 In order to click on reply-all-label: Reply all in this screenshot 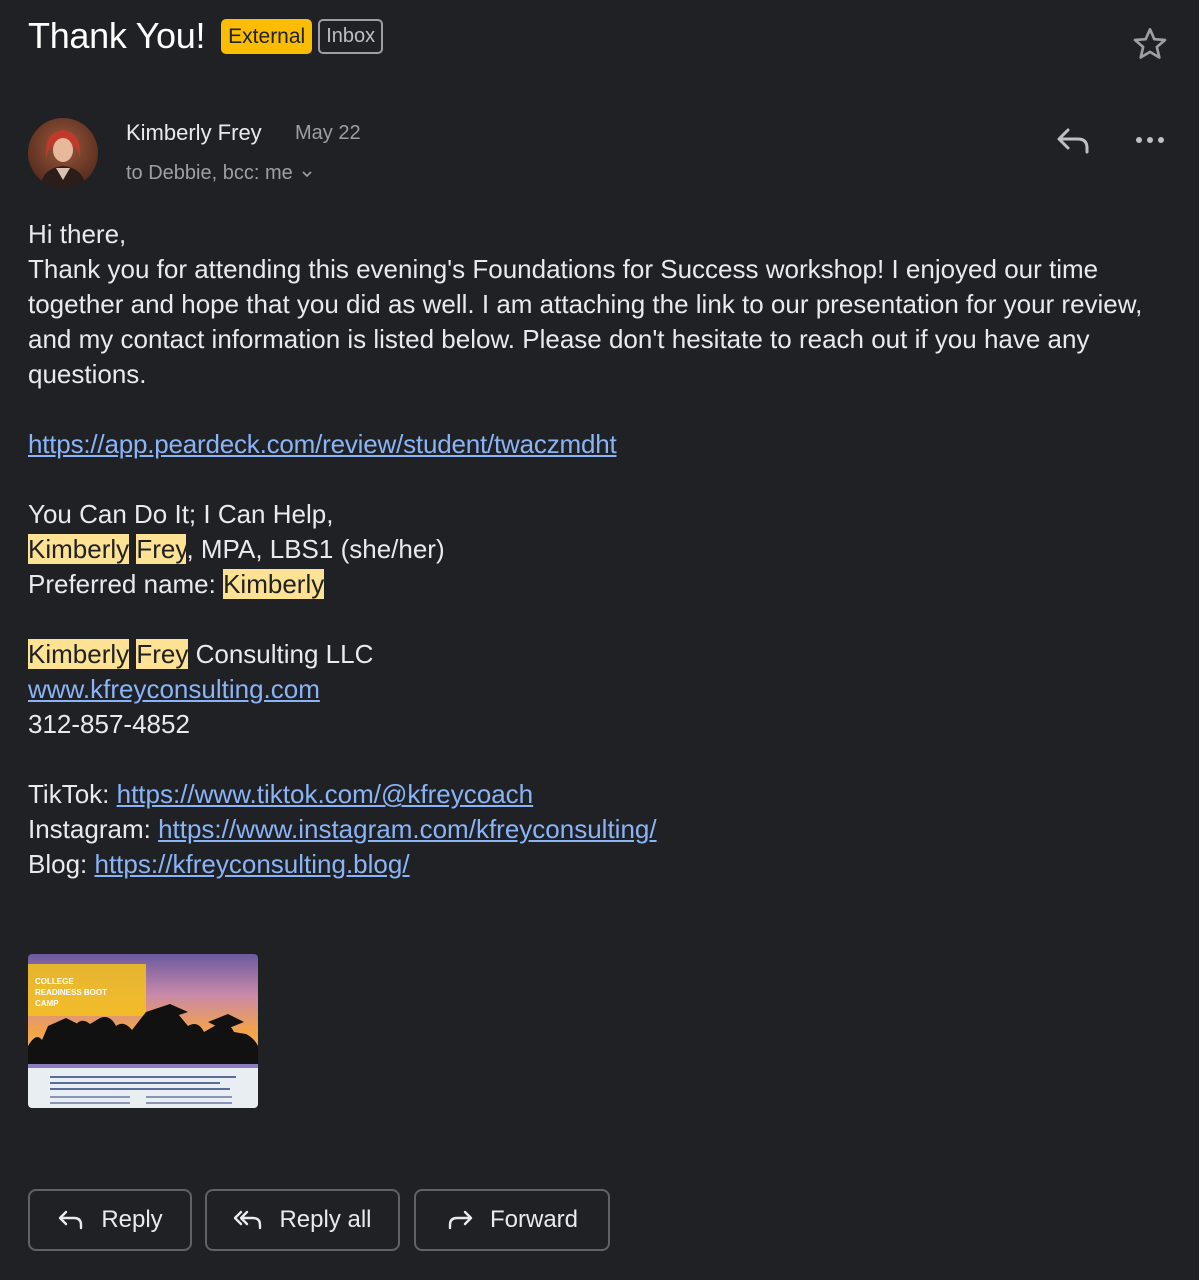, I will do `click(325, 1219)`.